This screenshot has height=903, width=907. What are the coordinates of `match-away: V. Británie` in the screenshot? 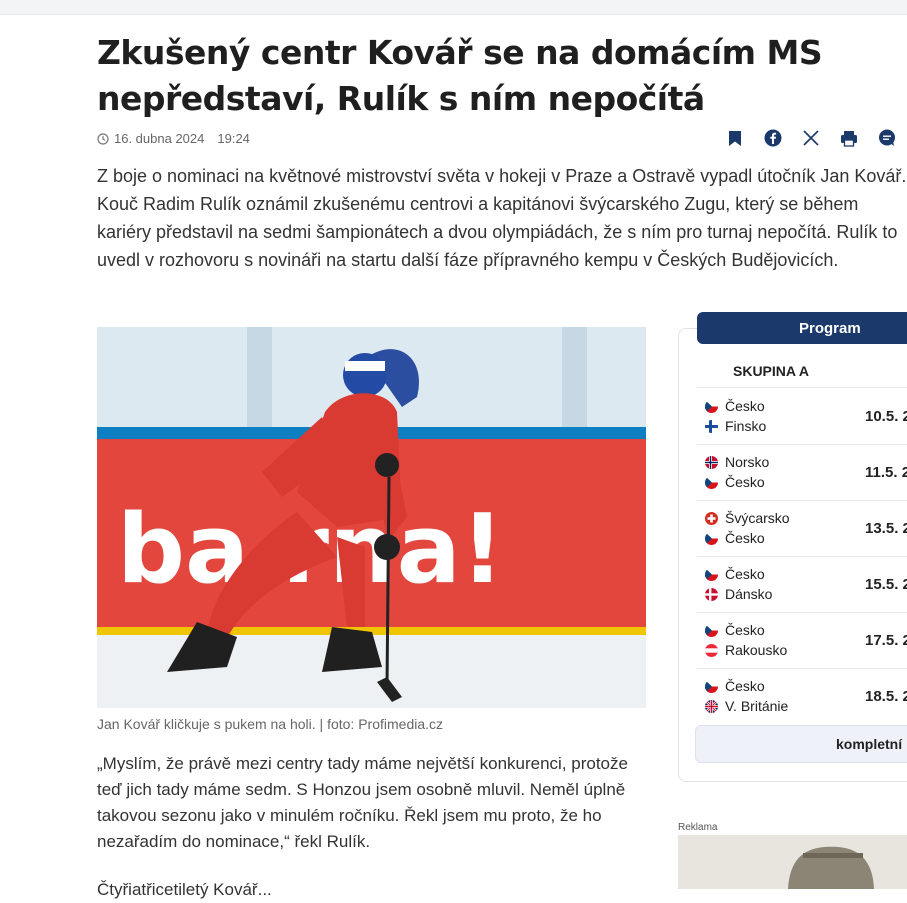 It's located at (757, 706).